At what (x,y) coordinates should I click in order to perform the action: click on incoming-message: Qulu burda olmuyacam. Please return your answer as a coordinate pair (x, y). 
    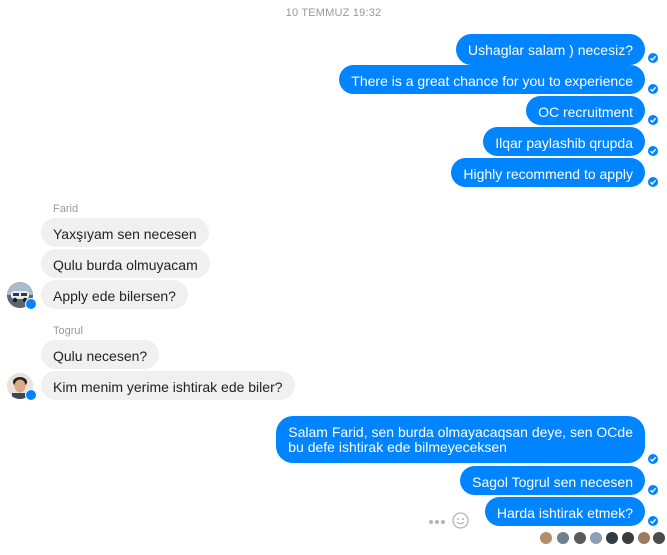
    Looking at the image, I should click on (125, 263).